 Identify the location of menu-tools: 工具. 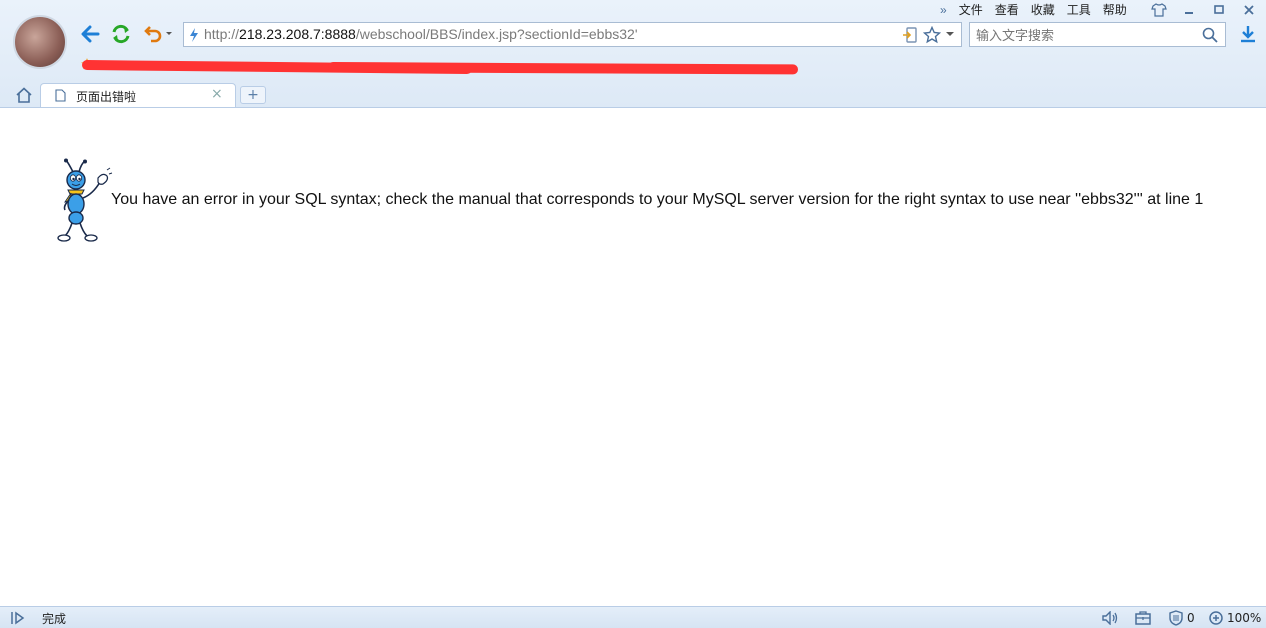
(1079, 10).